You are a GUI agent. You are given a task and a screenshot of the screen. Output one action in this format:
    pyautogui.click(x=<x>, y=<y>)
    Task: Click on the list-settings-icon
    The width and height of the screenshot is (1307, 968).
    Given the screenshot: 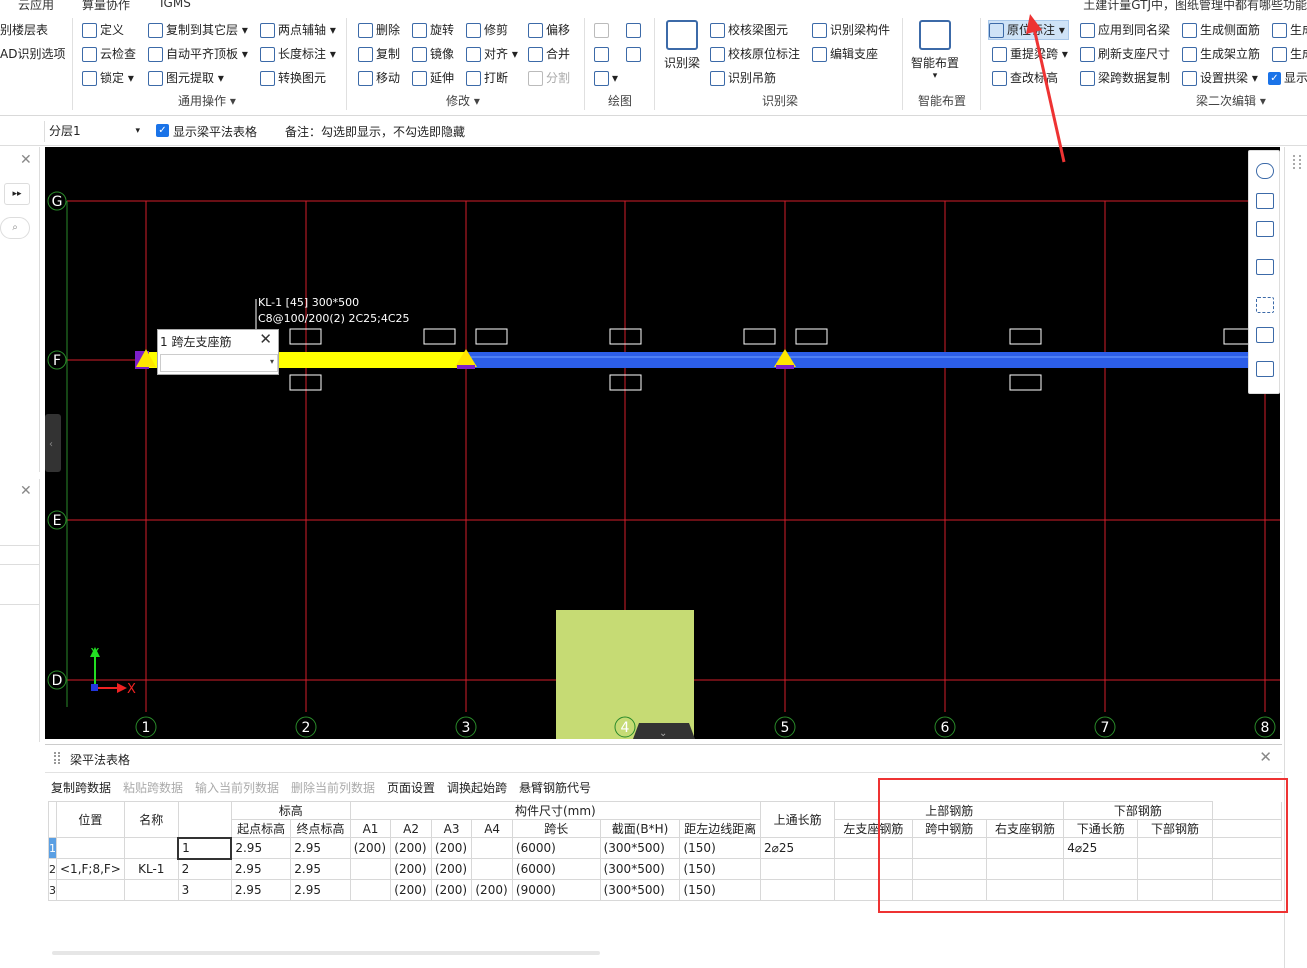 What is the action you would take?
    pyautogui.click(x=1265, y=369)
    